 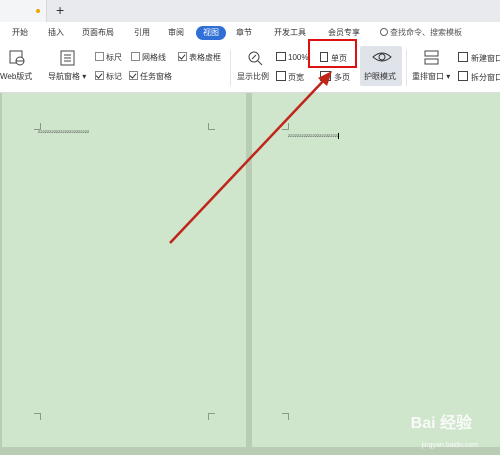 I want to click on annotation-arrow, so click(x=250, y=157).